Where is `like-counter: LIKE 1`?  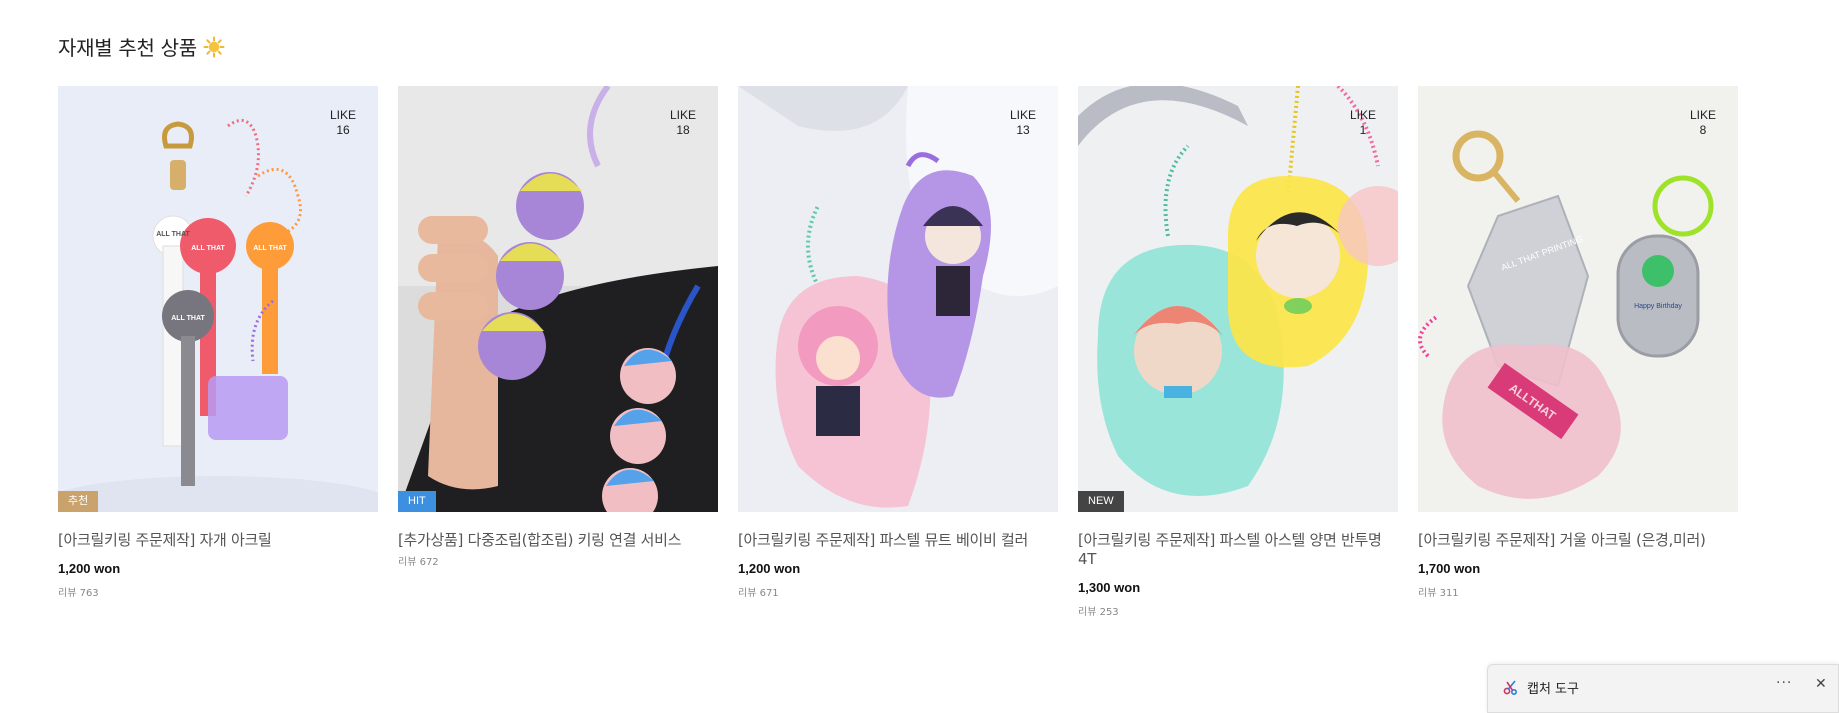 like-counter: LIKE 1 is located at coordinates (1363, 123).